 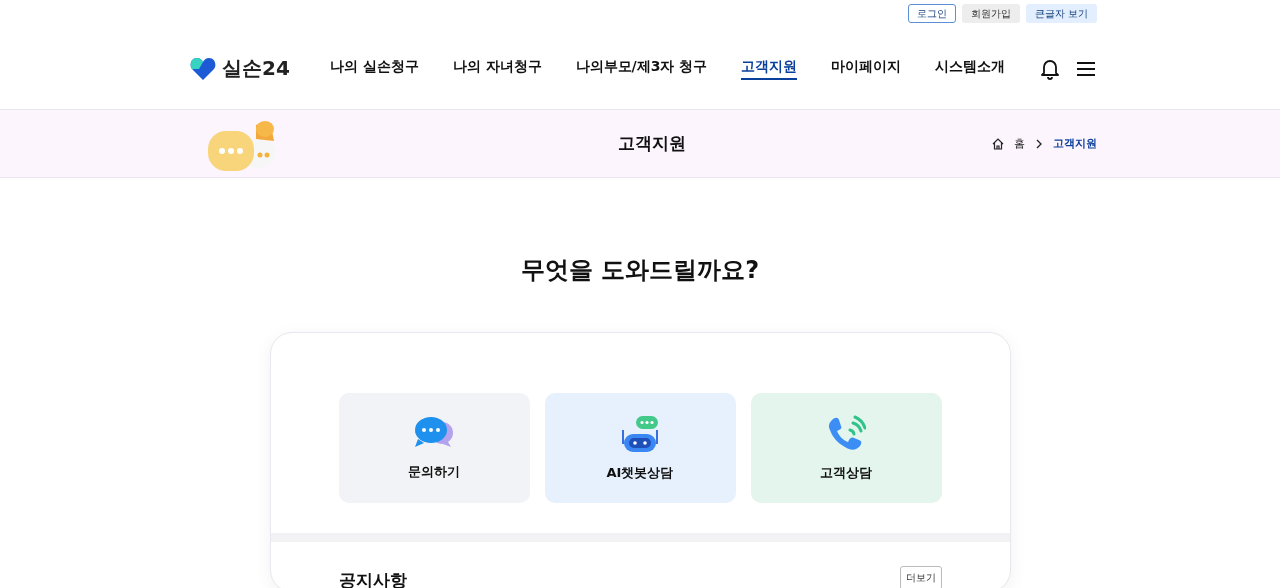 I want to click on service-button: AI챗봇상담, so click(x=640, y=448).